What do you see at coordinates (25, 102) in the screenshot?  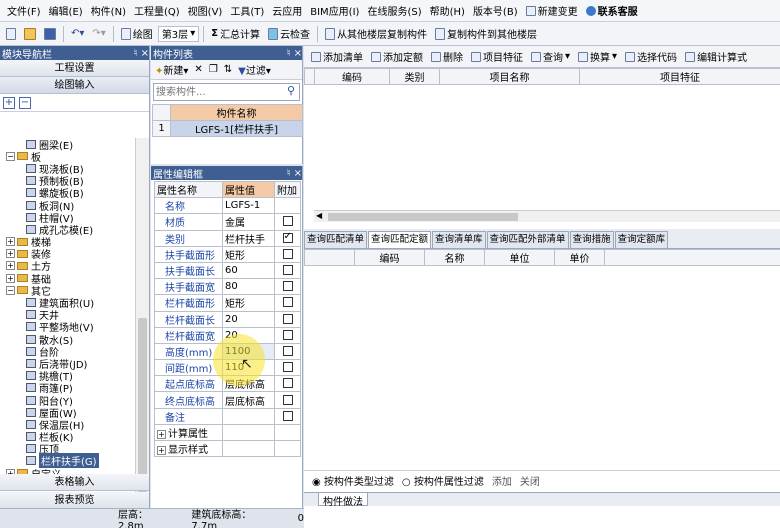 I see `collapse-all-icon: −` at bounding box center [25, 102].